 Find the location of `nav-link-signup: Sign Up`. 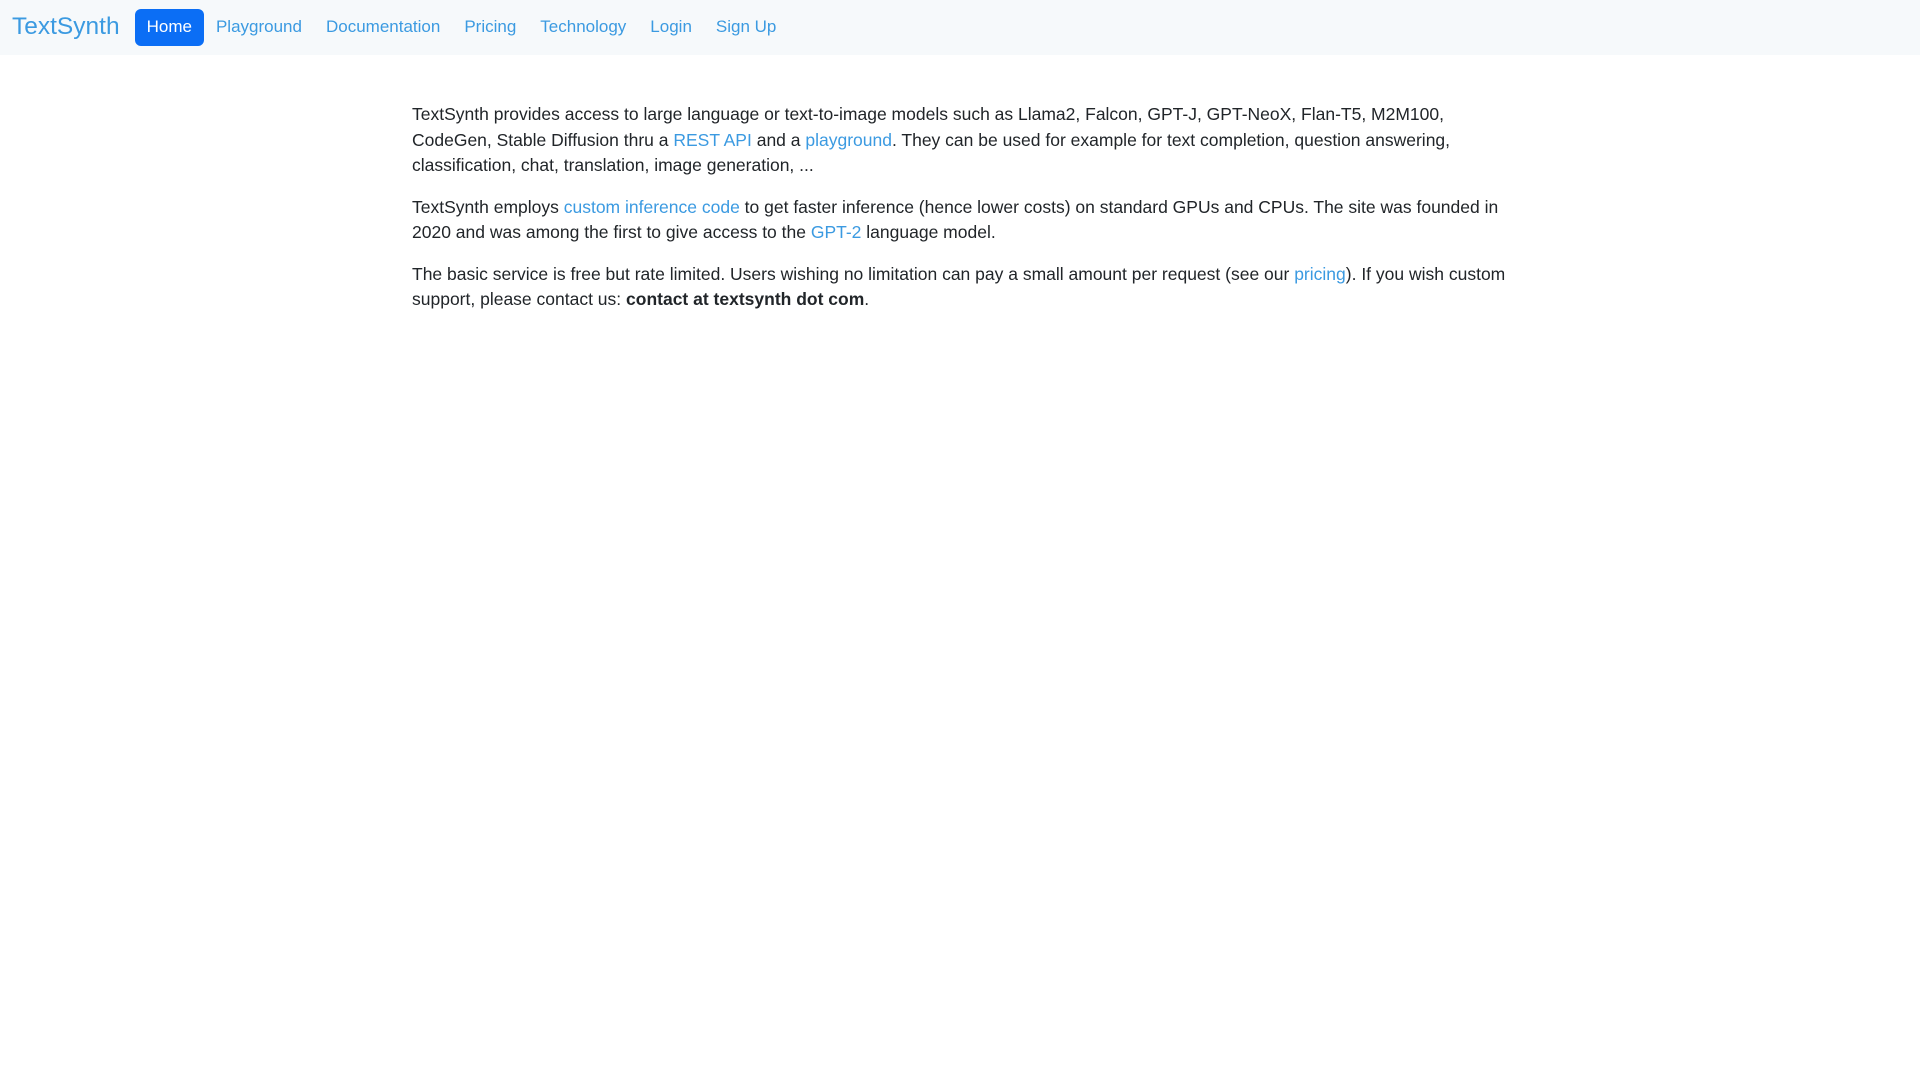

nav-link-signup: Sign Up is located at coordinates (746, 27).